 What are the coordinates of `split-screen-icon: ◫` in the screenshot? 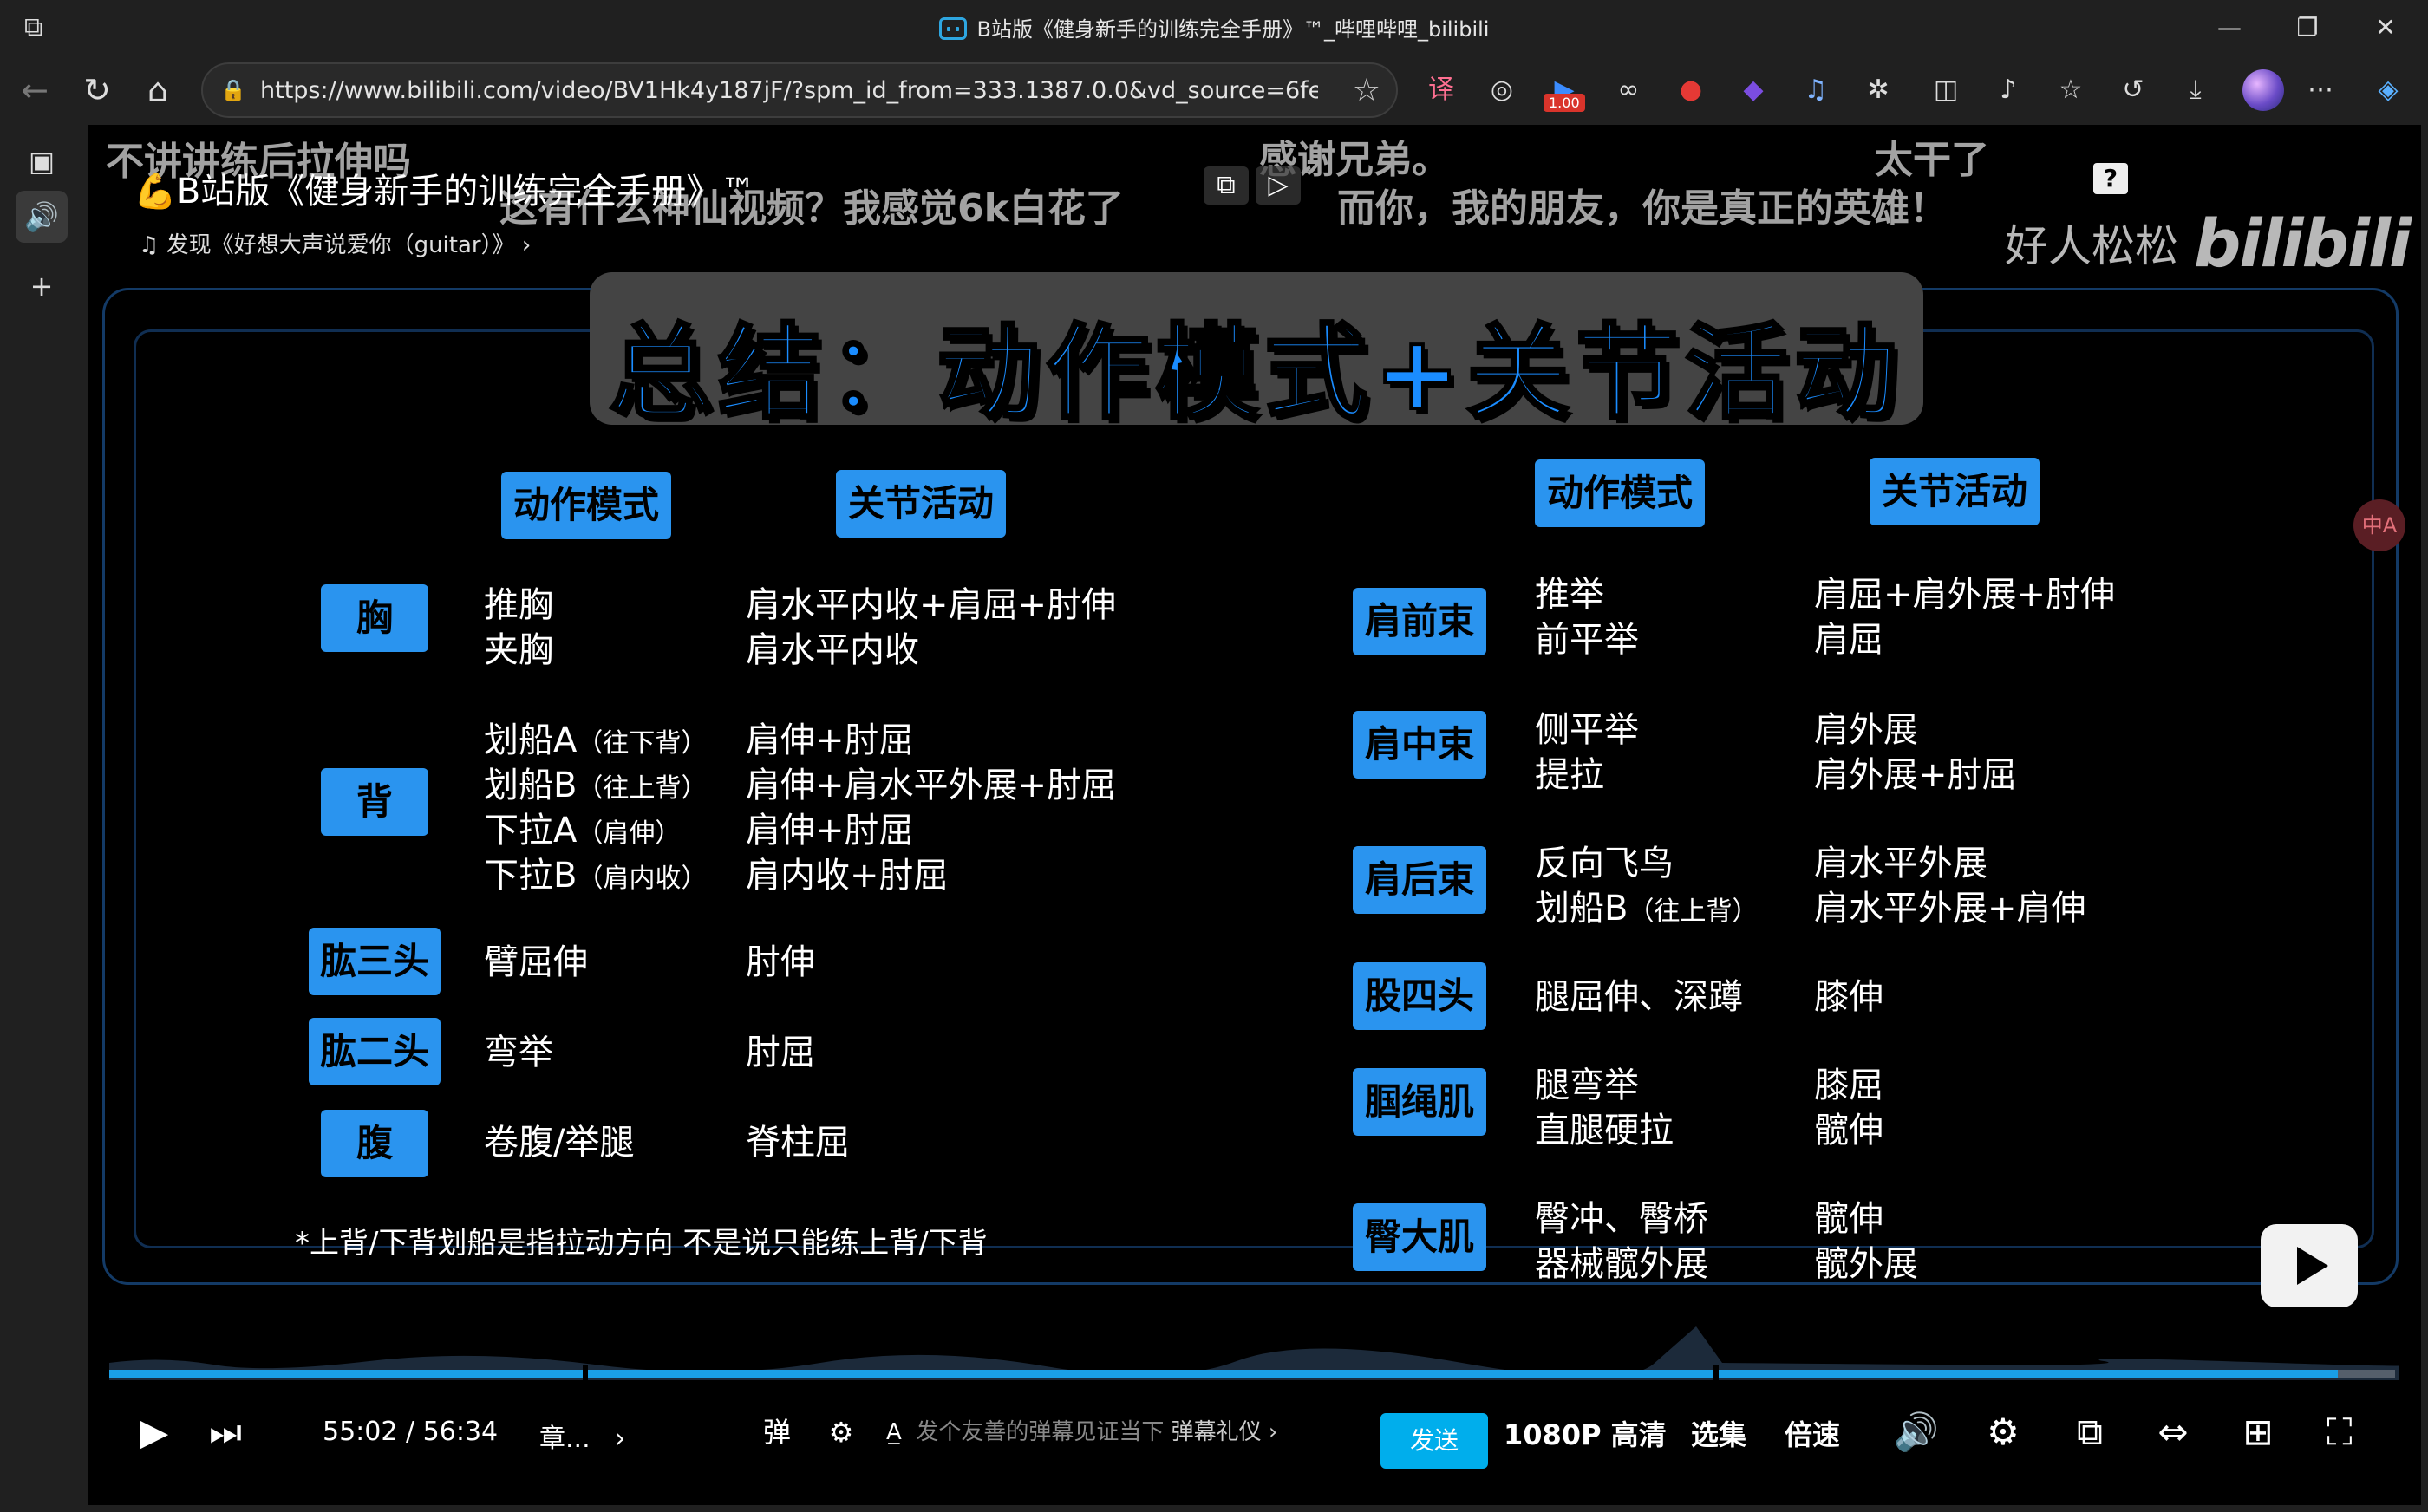 It's located at (1946, 90).